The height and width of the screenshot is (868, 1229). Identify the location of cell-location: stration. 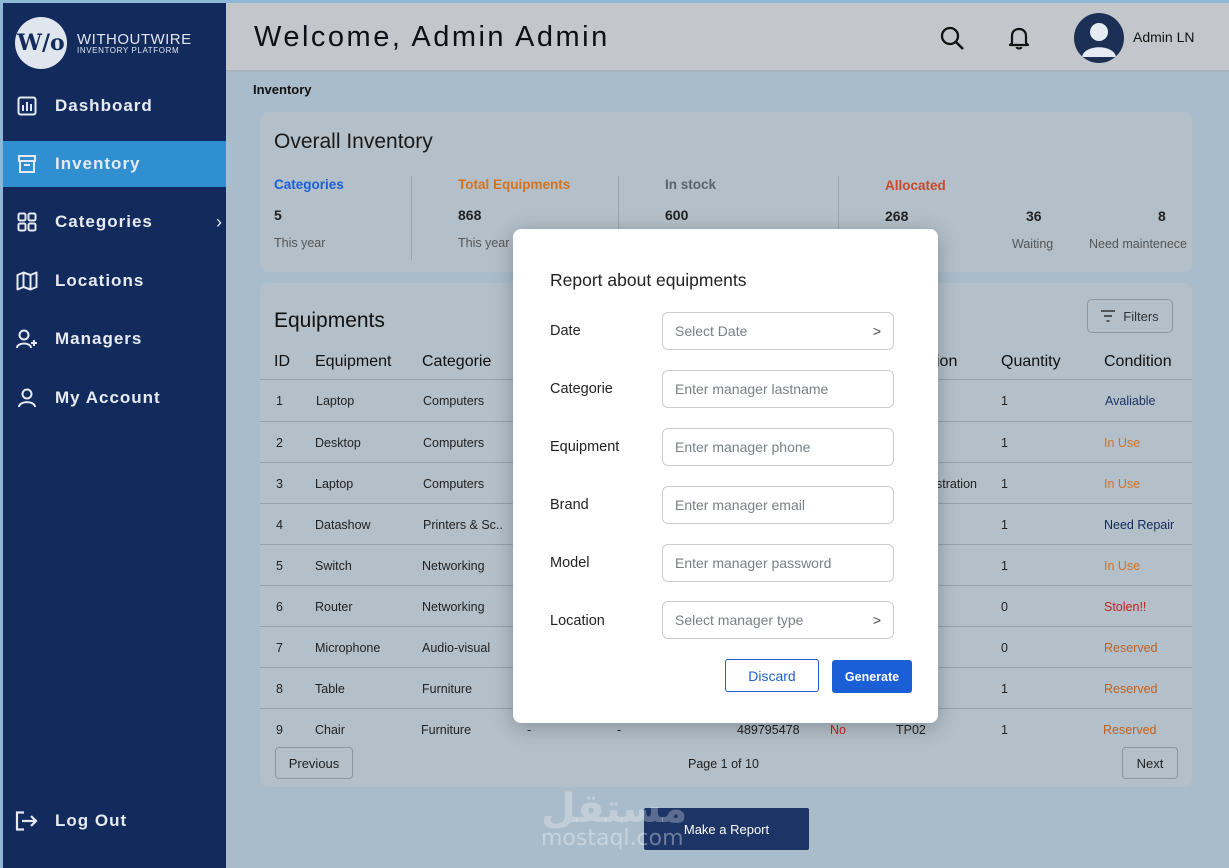
(956, 484).